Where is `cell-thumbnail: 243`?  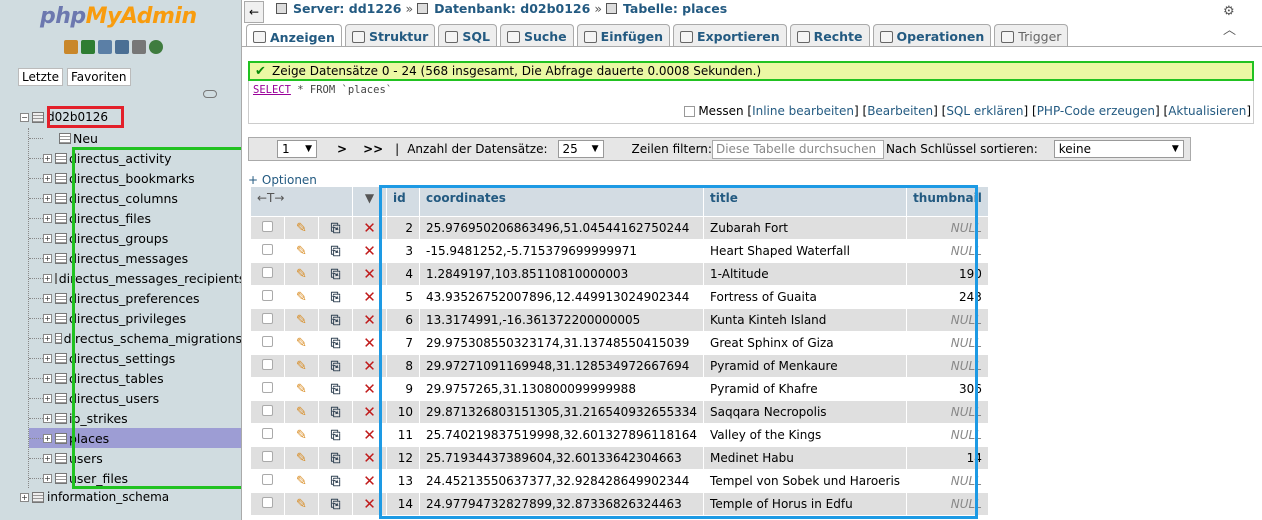 cell-thumbnail: 243 is located at coordinates (947, 297).